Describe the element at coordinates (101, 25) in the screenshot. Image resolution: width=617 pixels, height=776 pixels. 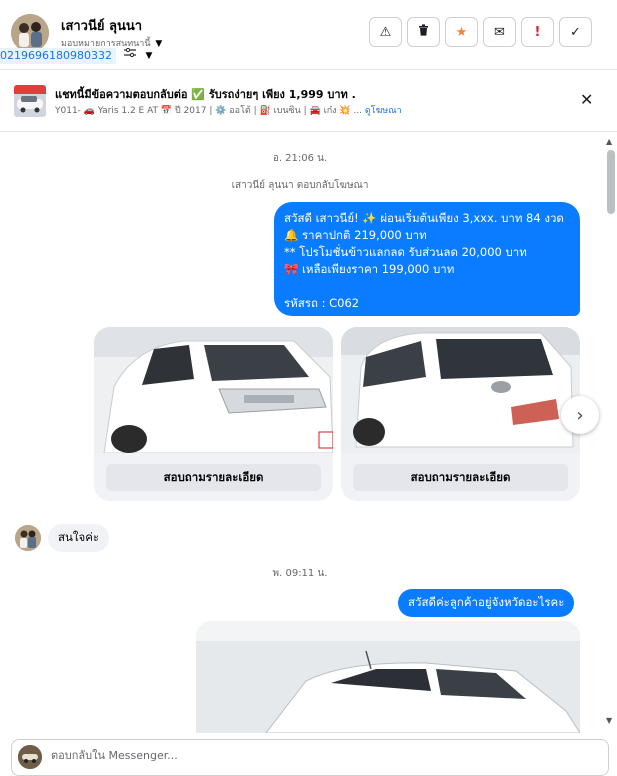
I see `contact-name: เสาวนีย์ ลุนนา` at that location.